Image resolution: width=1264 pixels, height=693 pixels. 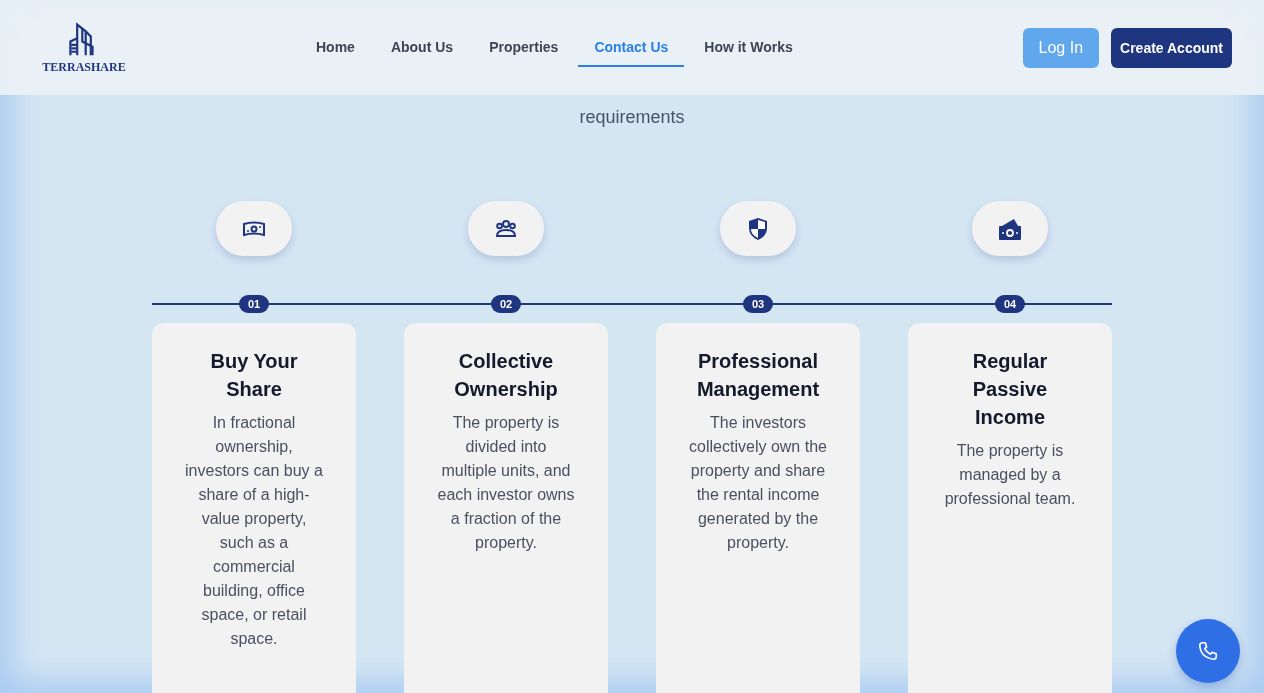 I want to click on call-button, so click(x=1208, y=651).